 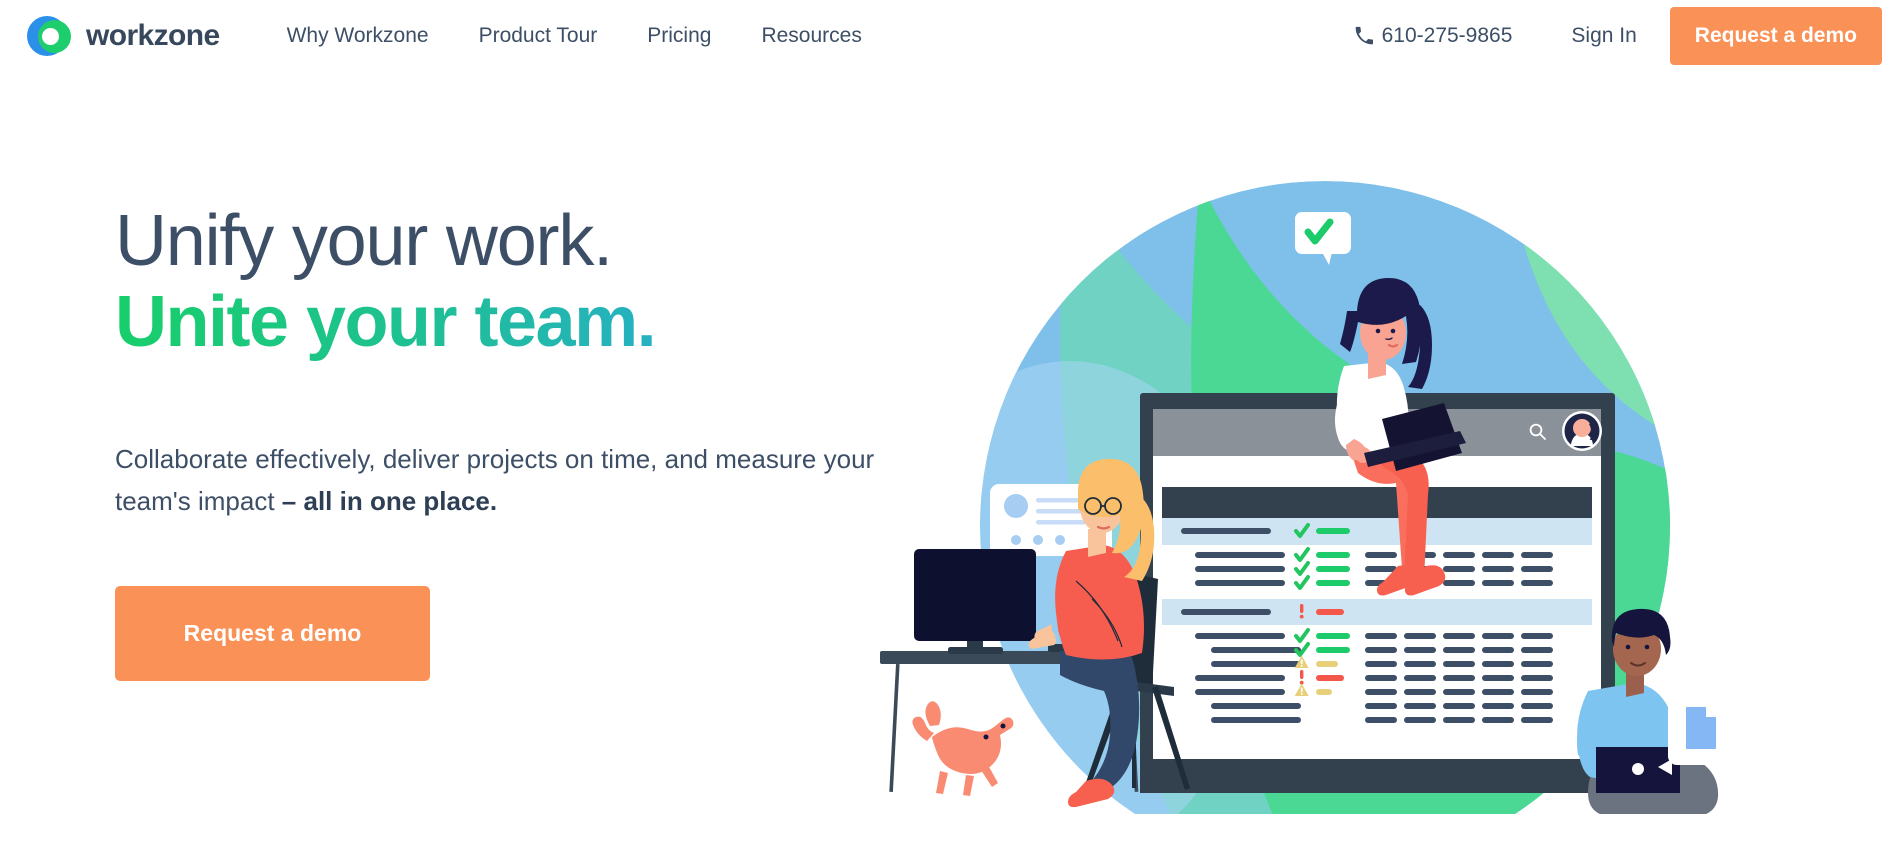 I want to click on phone-number: 610-275-9865, so click(x=1447, y=35).